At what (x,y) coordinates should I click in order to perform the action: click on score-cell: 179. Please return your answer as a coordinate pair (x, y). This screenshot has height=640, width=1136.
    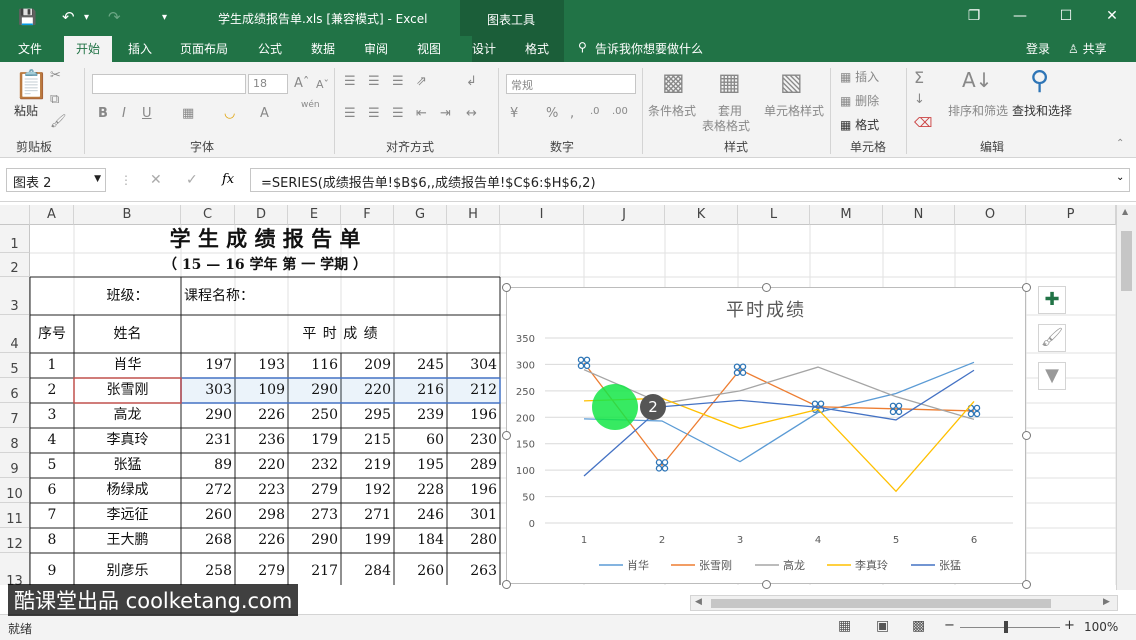
    Looking at the image, I should click on (314, 440).